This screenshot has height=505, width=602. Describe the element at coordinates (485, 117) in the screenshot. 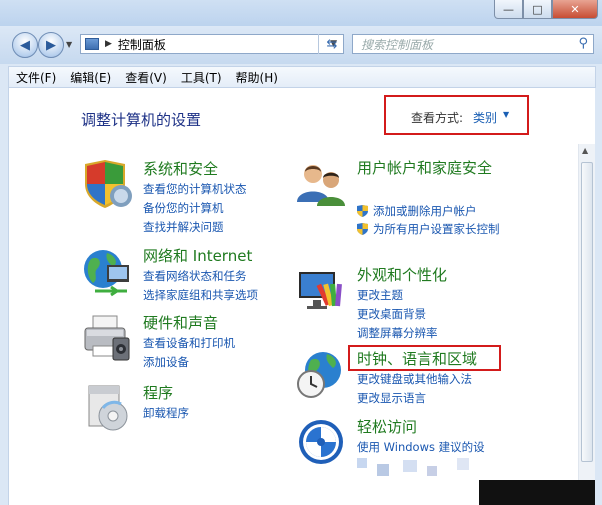

I see `view-by-dropdown: 类别` at that location.